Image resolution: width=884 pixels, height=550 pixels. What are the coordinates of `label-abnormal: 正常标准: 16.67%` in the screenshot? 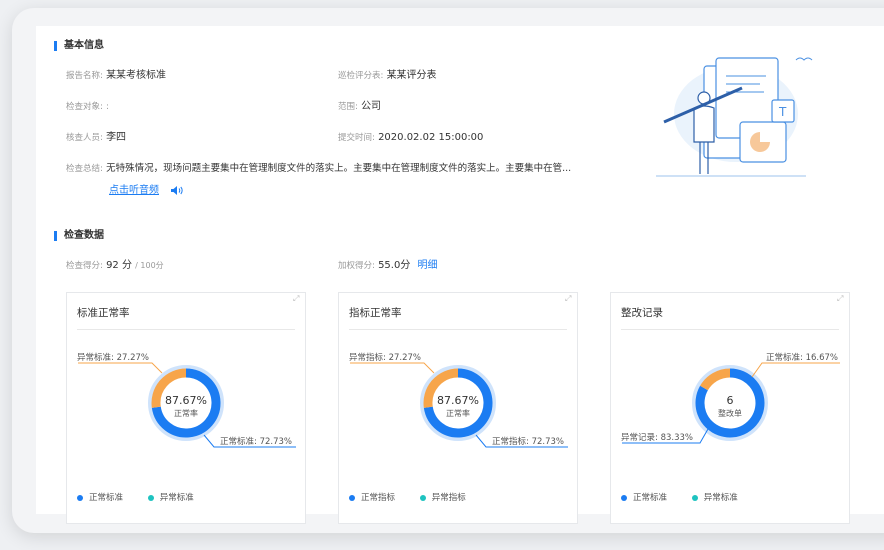 It's located at (802, 357).